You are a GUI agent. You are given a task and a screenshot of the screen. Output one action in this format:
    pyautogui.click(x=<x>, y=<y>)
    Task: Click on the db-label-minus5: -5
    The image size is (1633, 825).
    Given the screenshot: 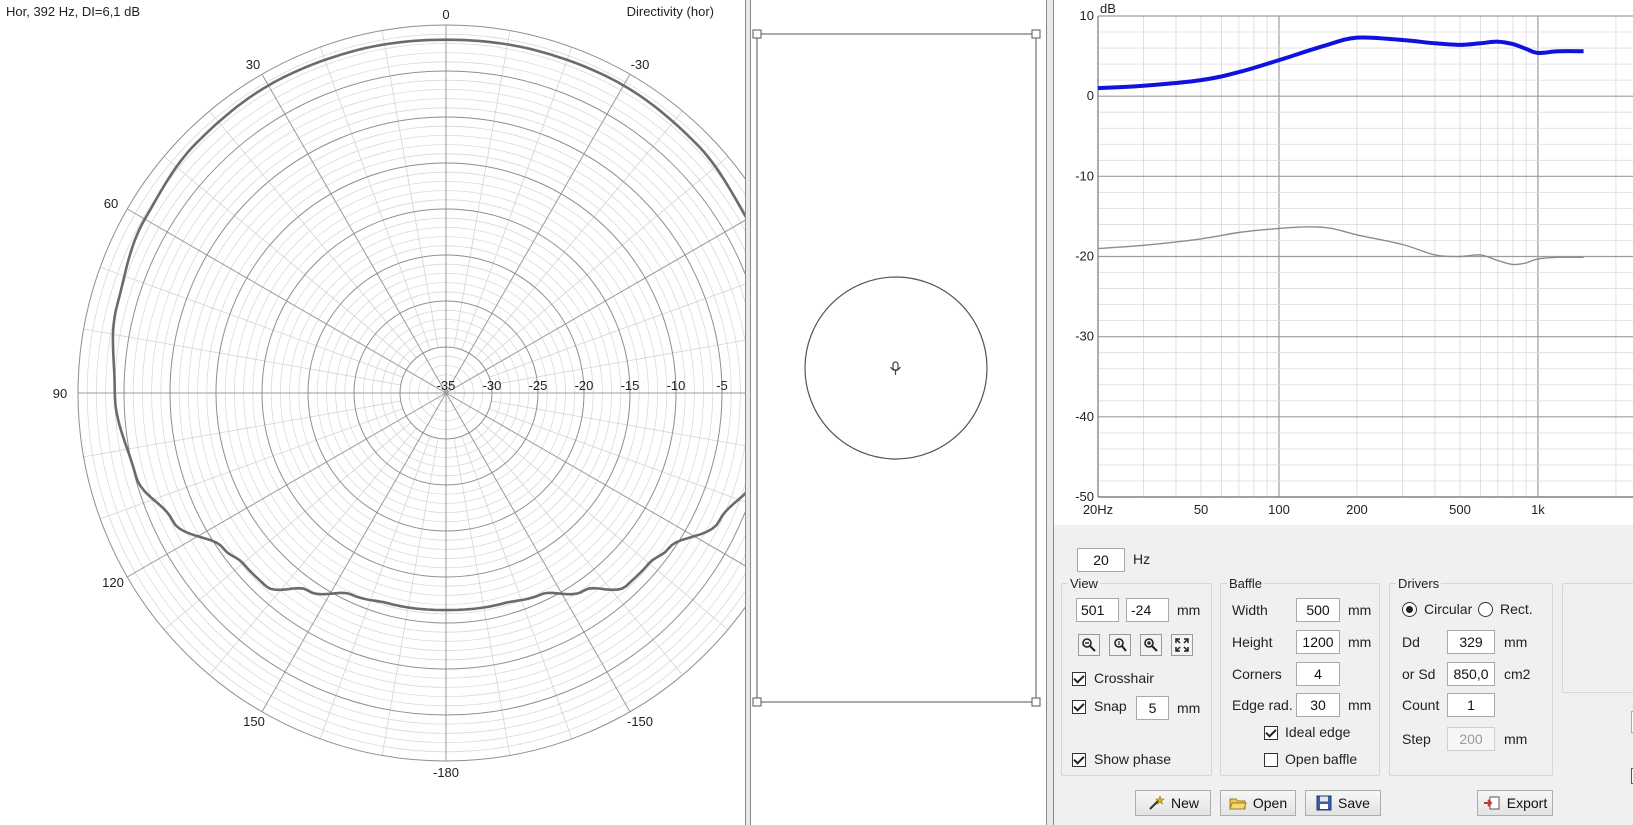 What is the action you would take?
    pyautogui.click(x=722, y=385)
    